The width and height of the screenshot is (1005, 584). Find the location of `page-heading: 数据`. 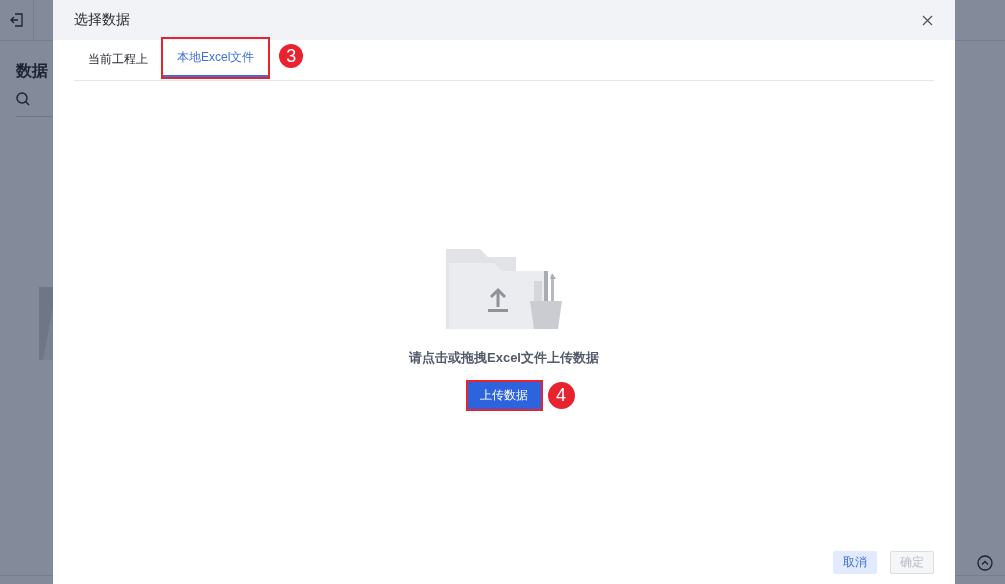

page-heading: 数据 is located at coordinates (32, 71).